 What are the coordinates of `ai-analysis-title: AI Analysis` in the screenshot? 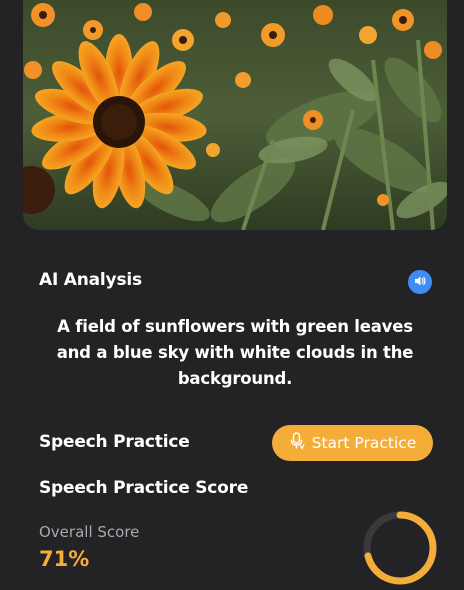 It's located at (90, 280).